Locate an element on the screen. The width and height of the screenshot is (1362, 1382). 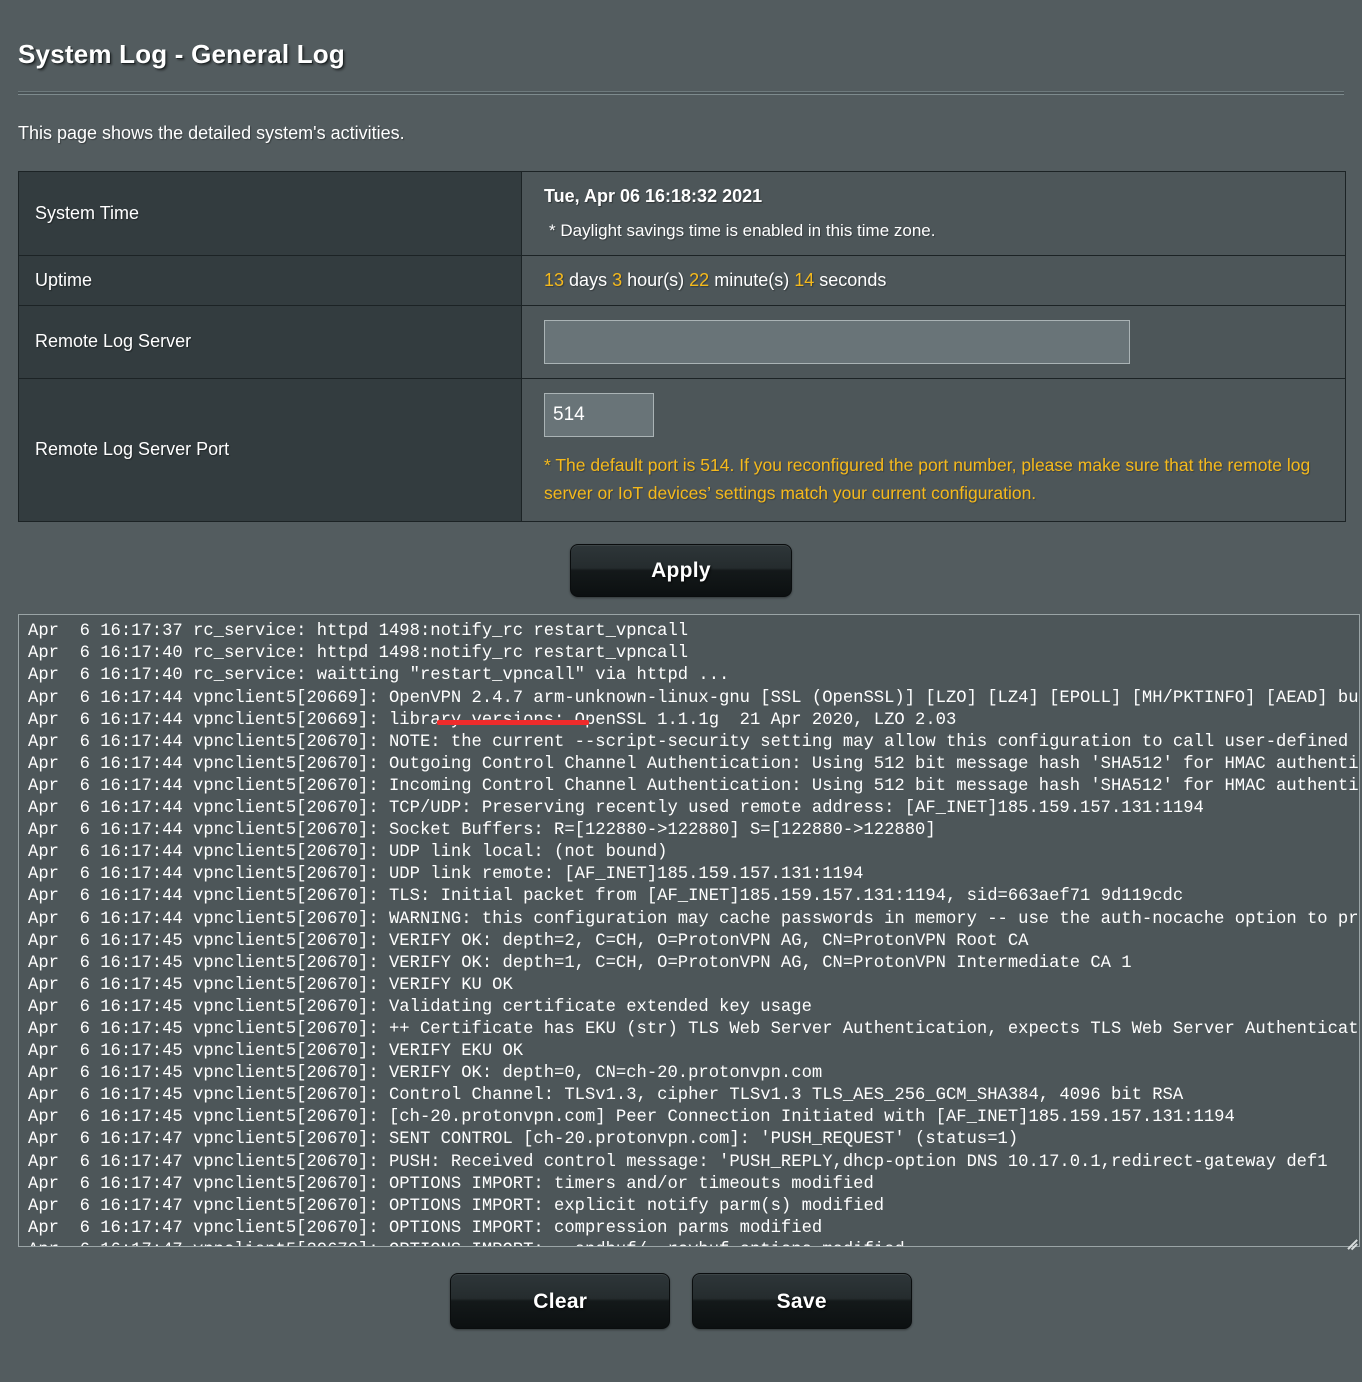
title-divider is located at coordinates (681, 92).